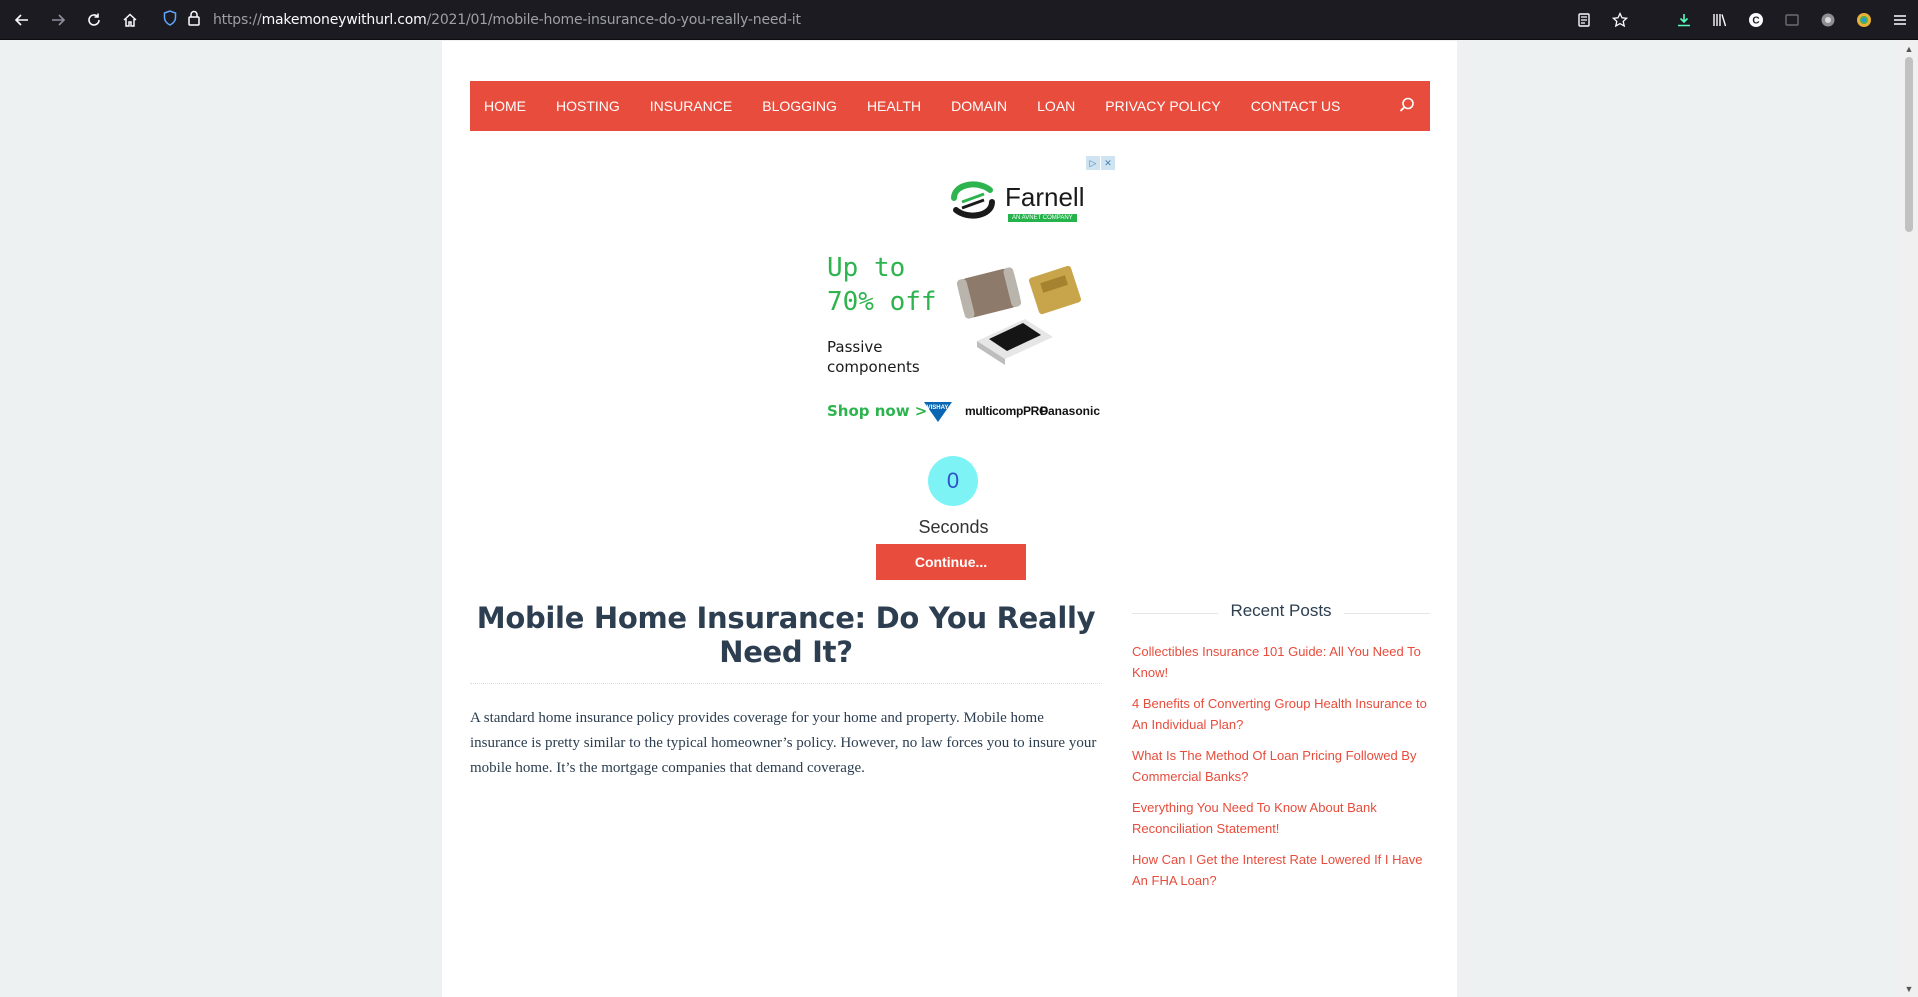 The image size is (1918, 997). I want to click on farnell-logo: Farnell AN AVNET COMPANY, so click(1028, 201).